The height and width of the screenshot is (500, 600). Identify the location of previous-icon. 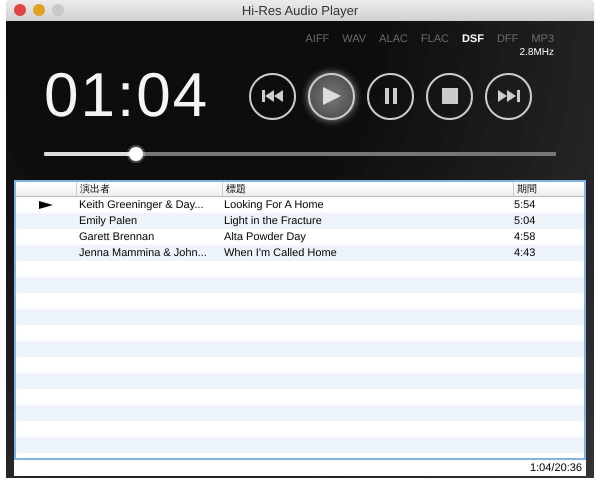
(273, 96).